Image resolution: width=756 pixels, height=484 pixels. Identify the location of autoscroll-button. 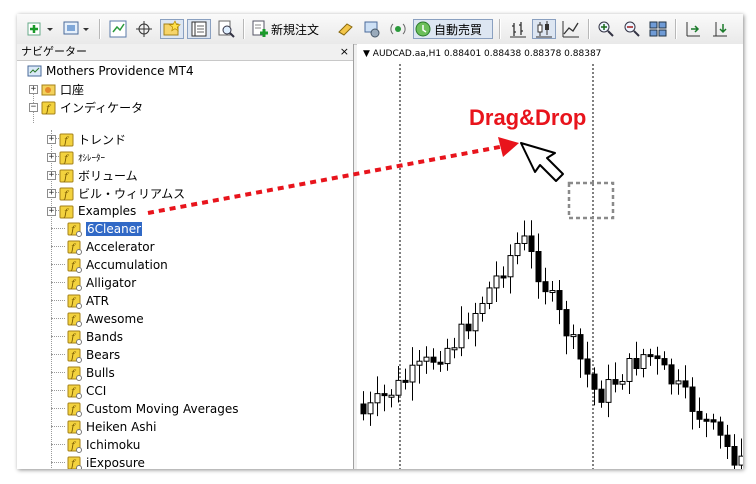
(720, 29).